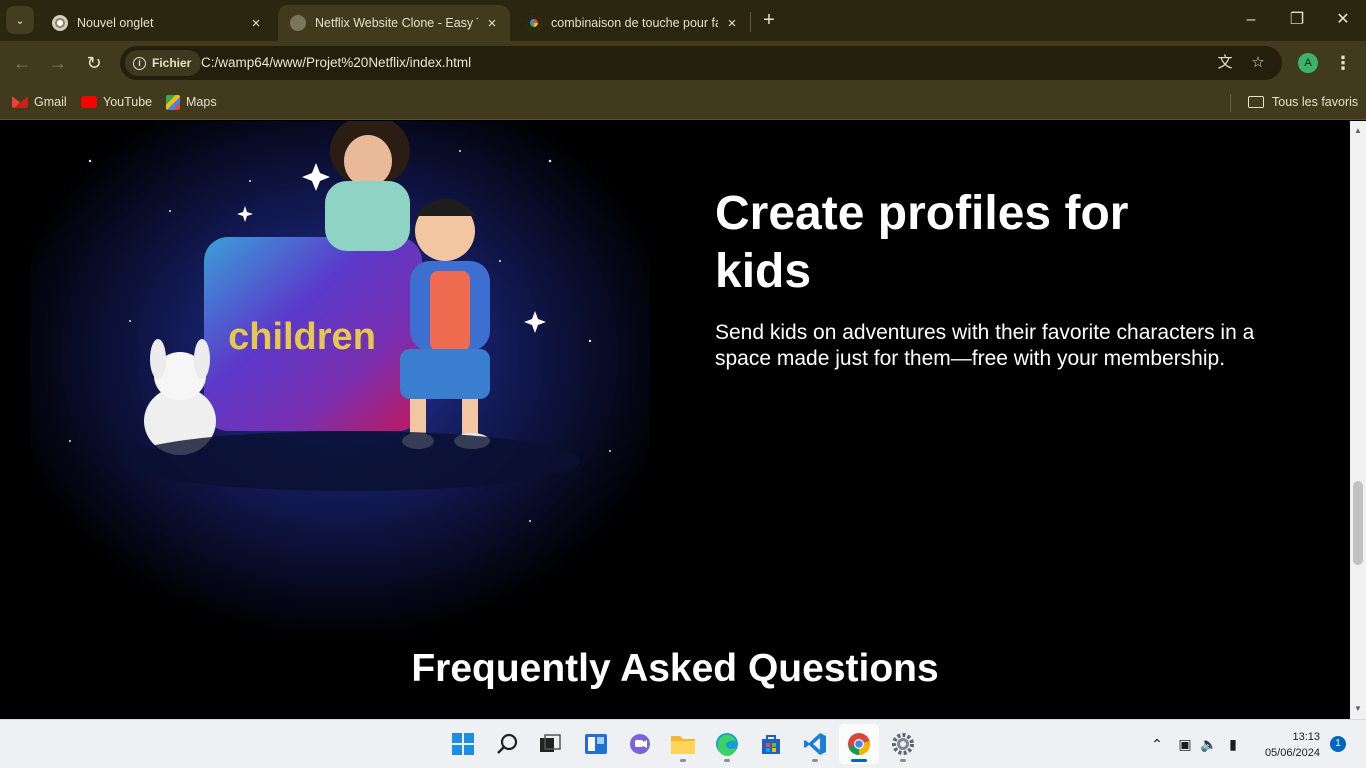 The width and height of the screenshot is (1366, 768). I want to click on bookmark-label: Gmail, so click(50, 102).